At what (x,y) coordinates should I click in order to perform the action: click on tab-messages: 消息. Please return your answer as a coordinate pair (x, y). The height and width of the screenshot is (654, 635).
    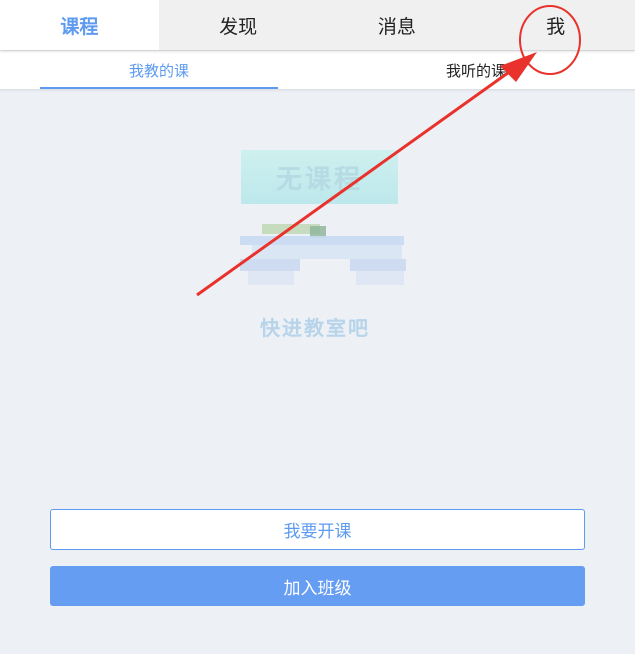
    Looking at the image, I should click on (397, 25).